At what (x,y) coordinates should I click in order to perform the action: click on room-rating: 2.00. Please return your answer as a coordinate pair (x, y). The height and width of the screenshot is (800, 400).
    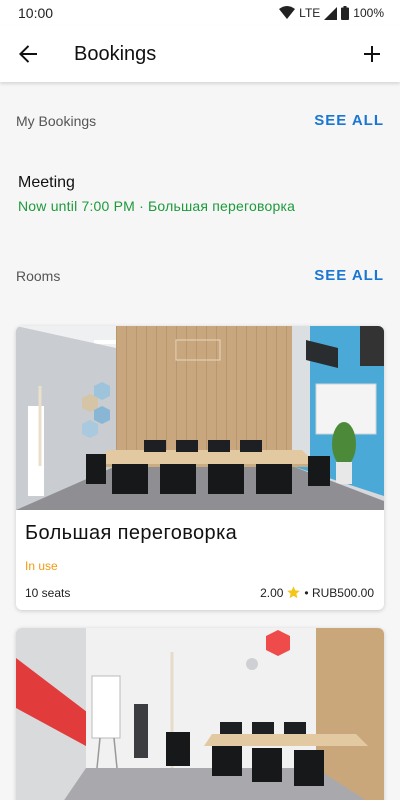
    Looking at the image, I should click on (272, 592).